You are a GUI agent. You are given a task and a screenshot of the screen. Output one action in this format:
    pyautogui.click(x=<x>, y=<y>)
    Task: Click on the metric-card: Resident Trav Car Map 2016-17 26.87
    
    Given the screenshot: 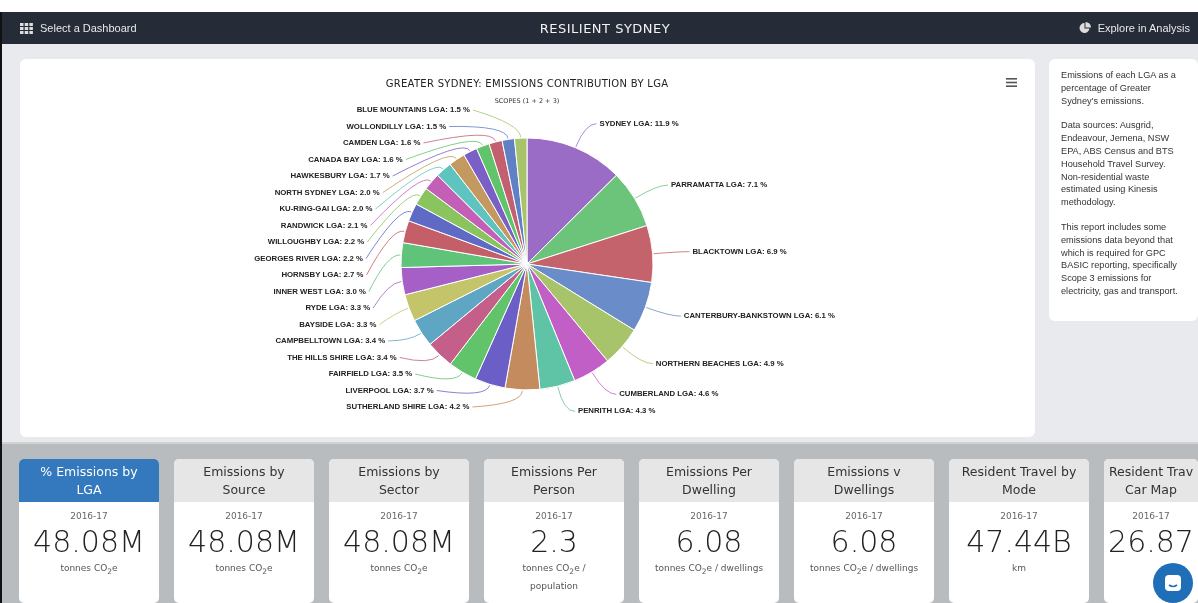 What is the action you would take?
    pyautogui.click(x=1151, y=531)
    